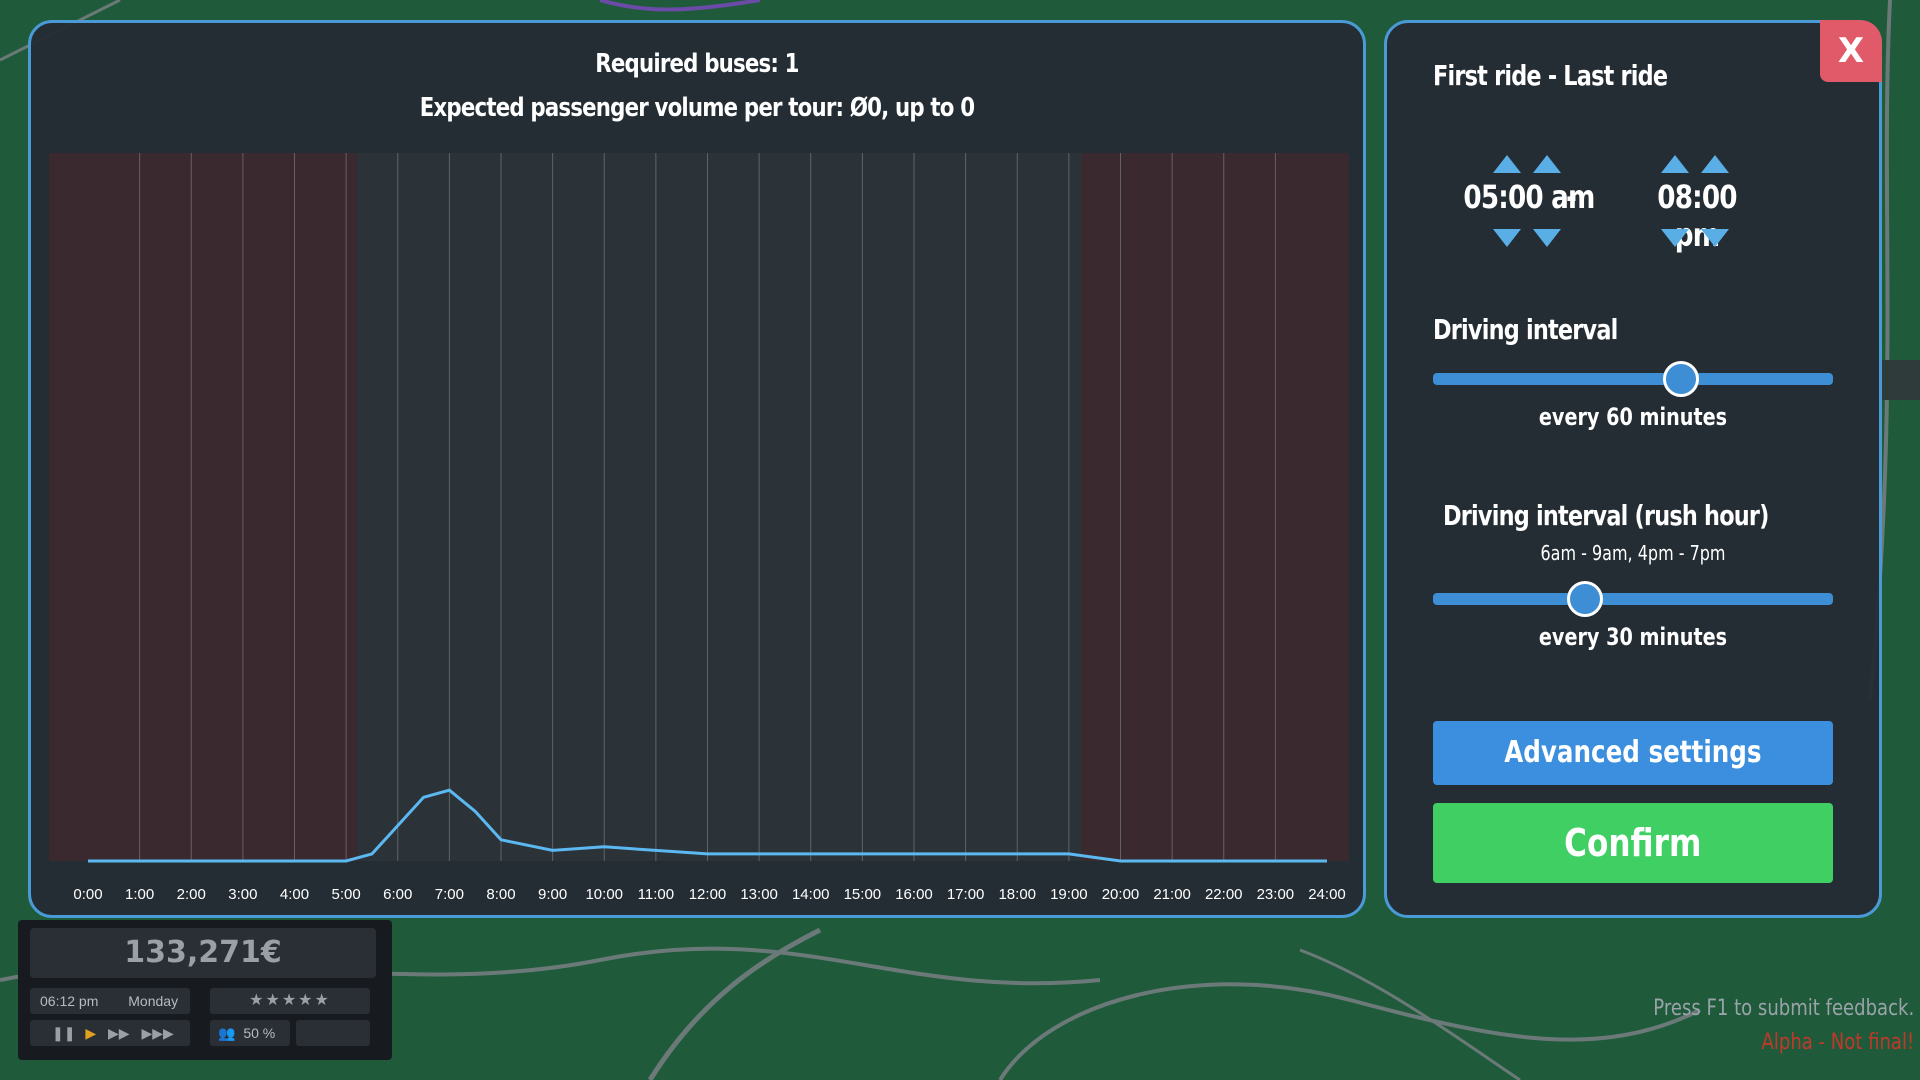 The image size is (1920, 1080). Describe the element at coordinates (1327, 894) in the screenshot. I see `x-tick-label: 24:00` at that location.